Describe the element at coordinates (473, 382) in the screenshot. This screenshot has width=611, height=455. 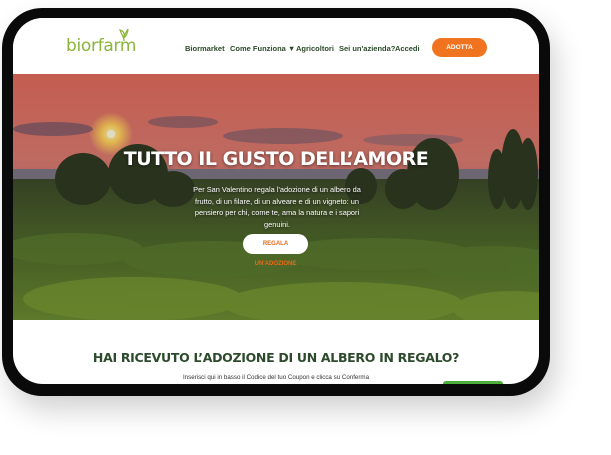
I see `confirm-button-edge` at that location.